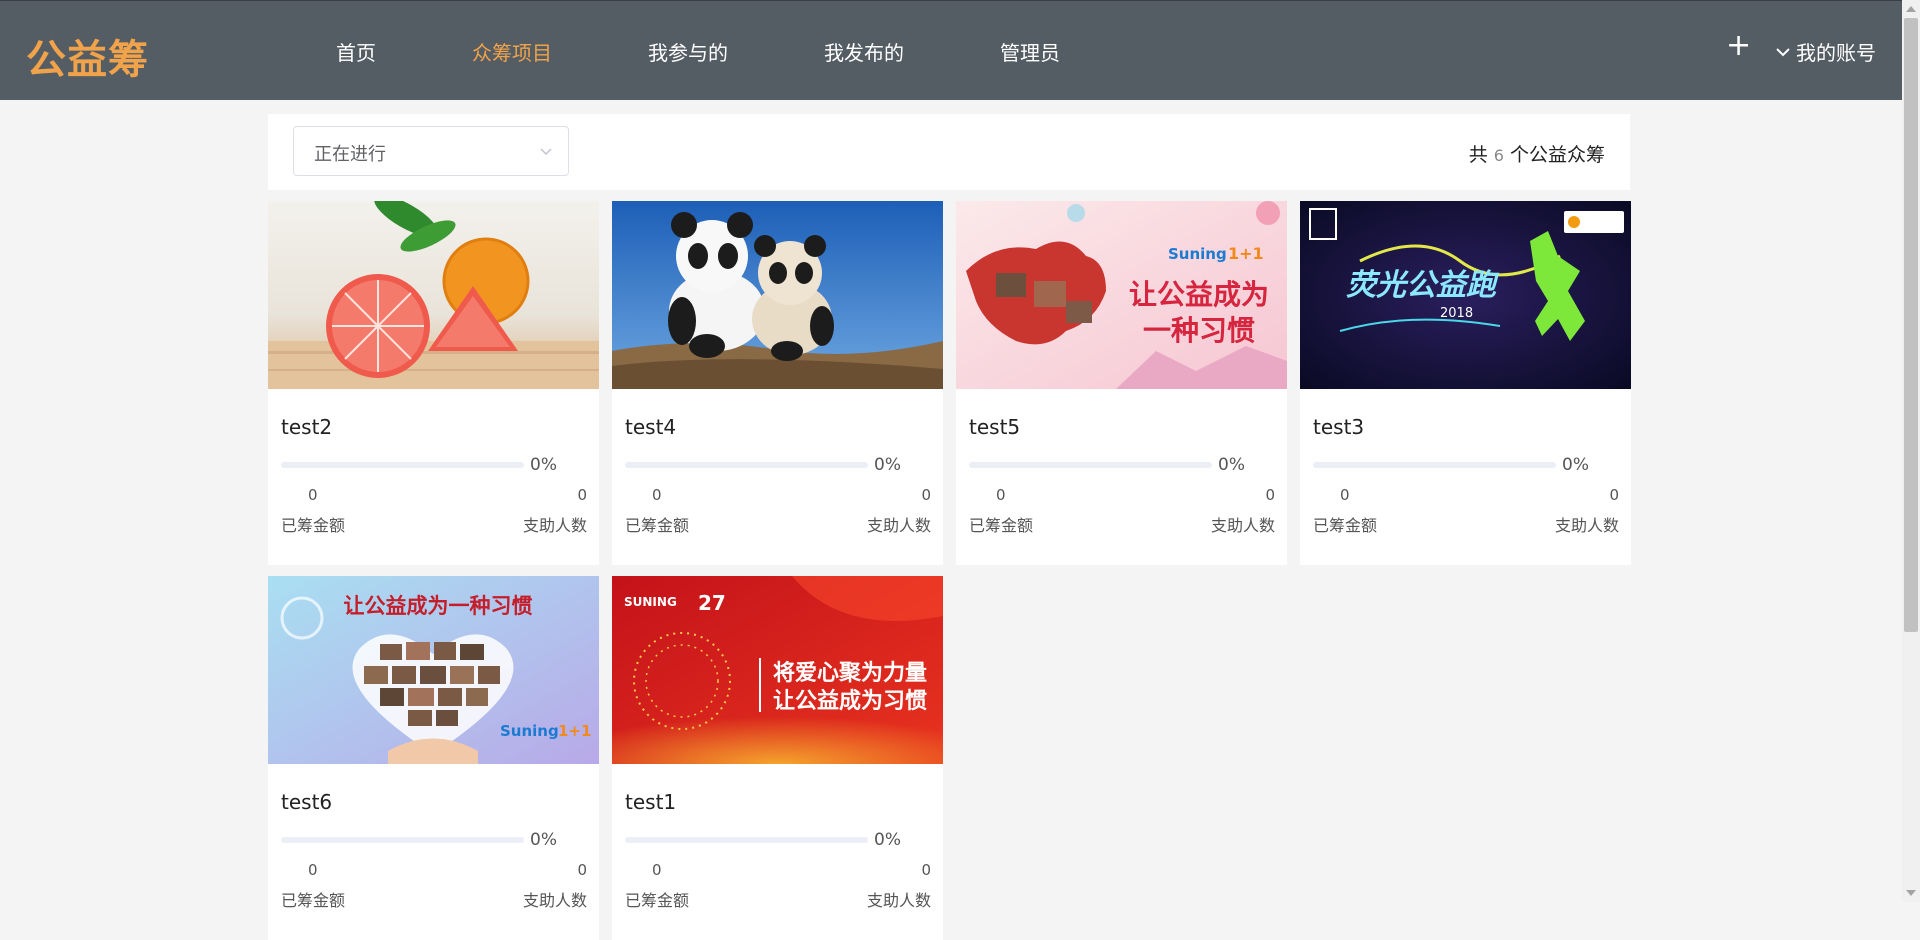 The image size is (1920, 940). Describe the element at coordinates (1478, 155) in the screenshot. I see `count-prefix: 共` at that location.